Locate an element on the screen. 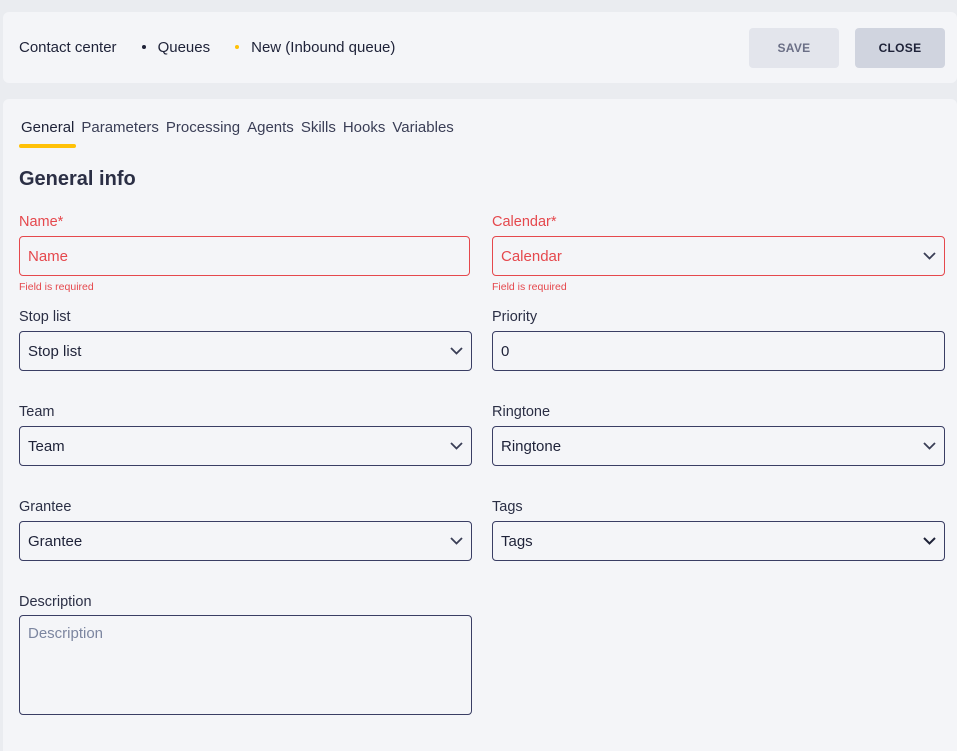 Image resolution: width=957 pixels, height=751 pixels. stop-list-placeholder: Stop list is located at coordinates (55, 351).